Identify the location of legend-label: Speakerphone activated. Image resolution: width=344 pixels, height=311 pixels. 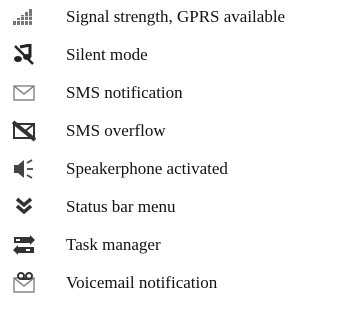
(147, 168).